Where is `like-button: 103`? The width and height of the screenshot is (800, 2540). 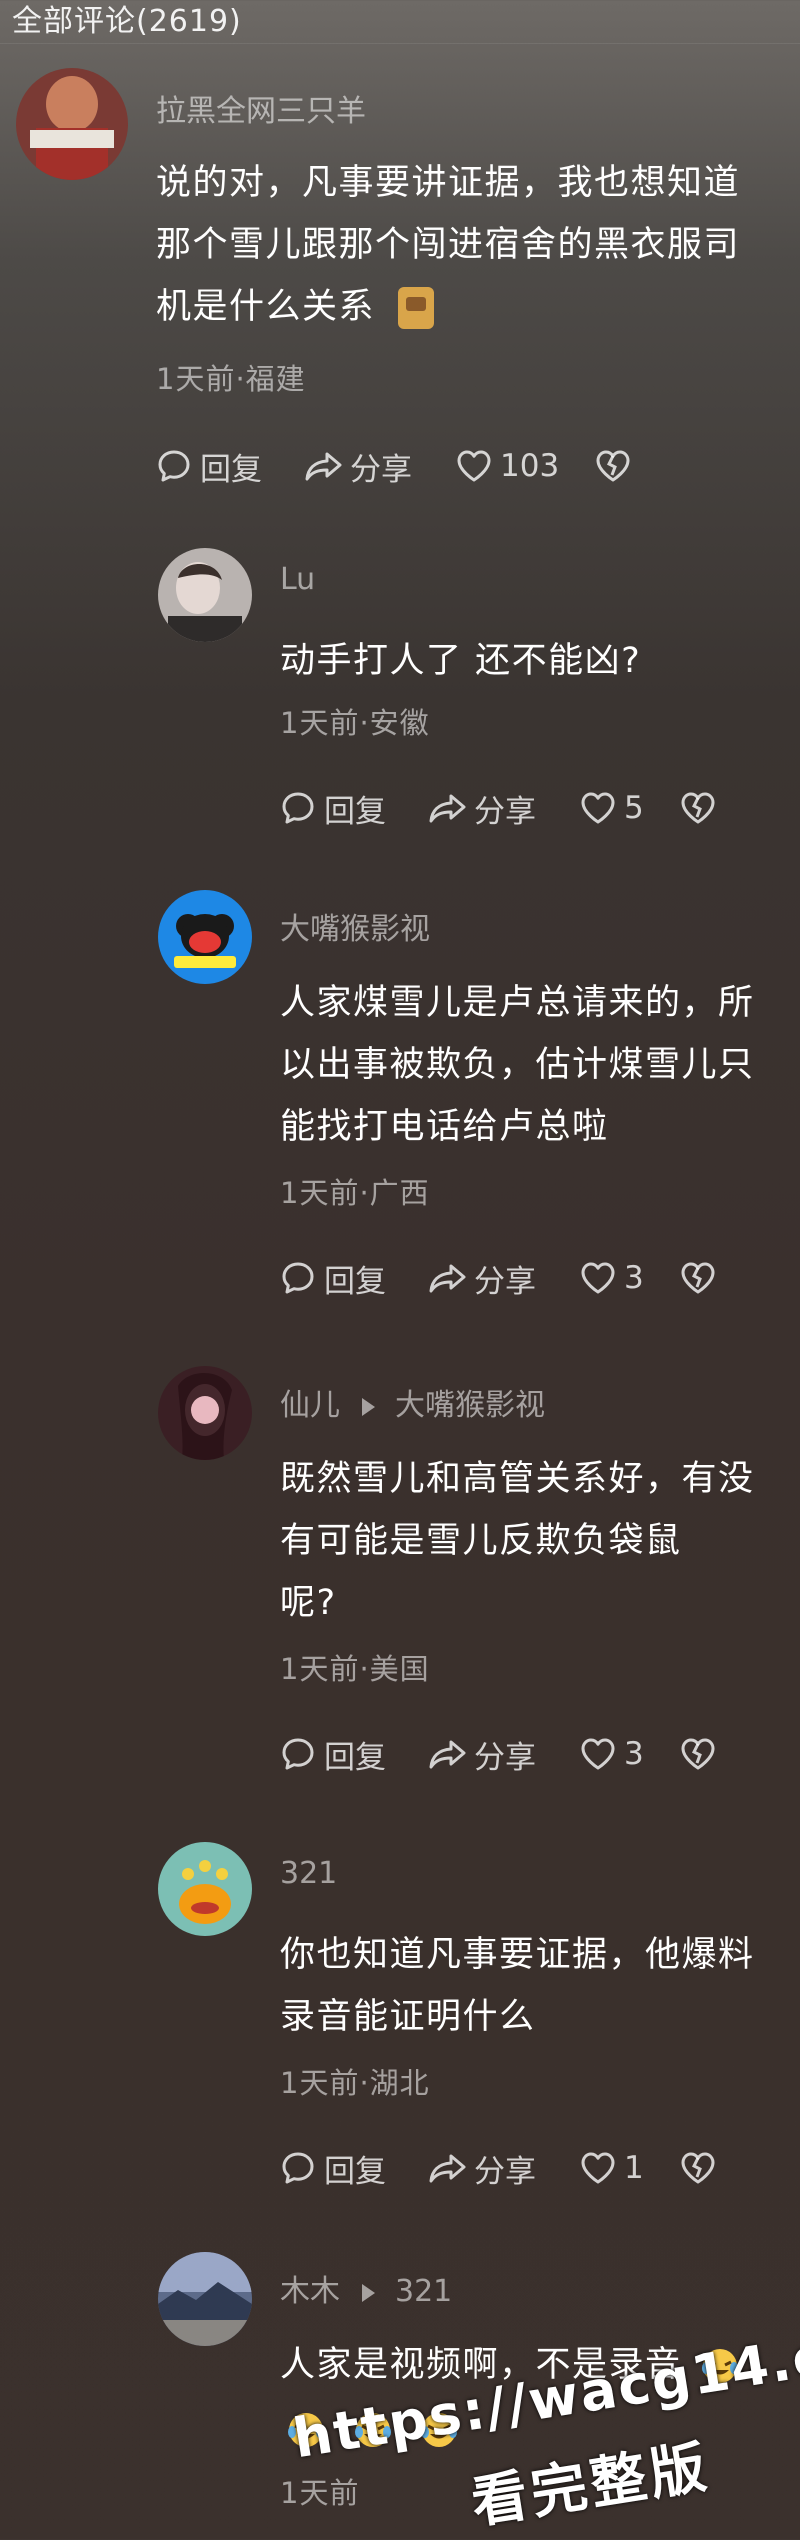 like-button: 103 is located at coordinates (506, 466).